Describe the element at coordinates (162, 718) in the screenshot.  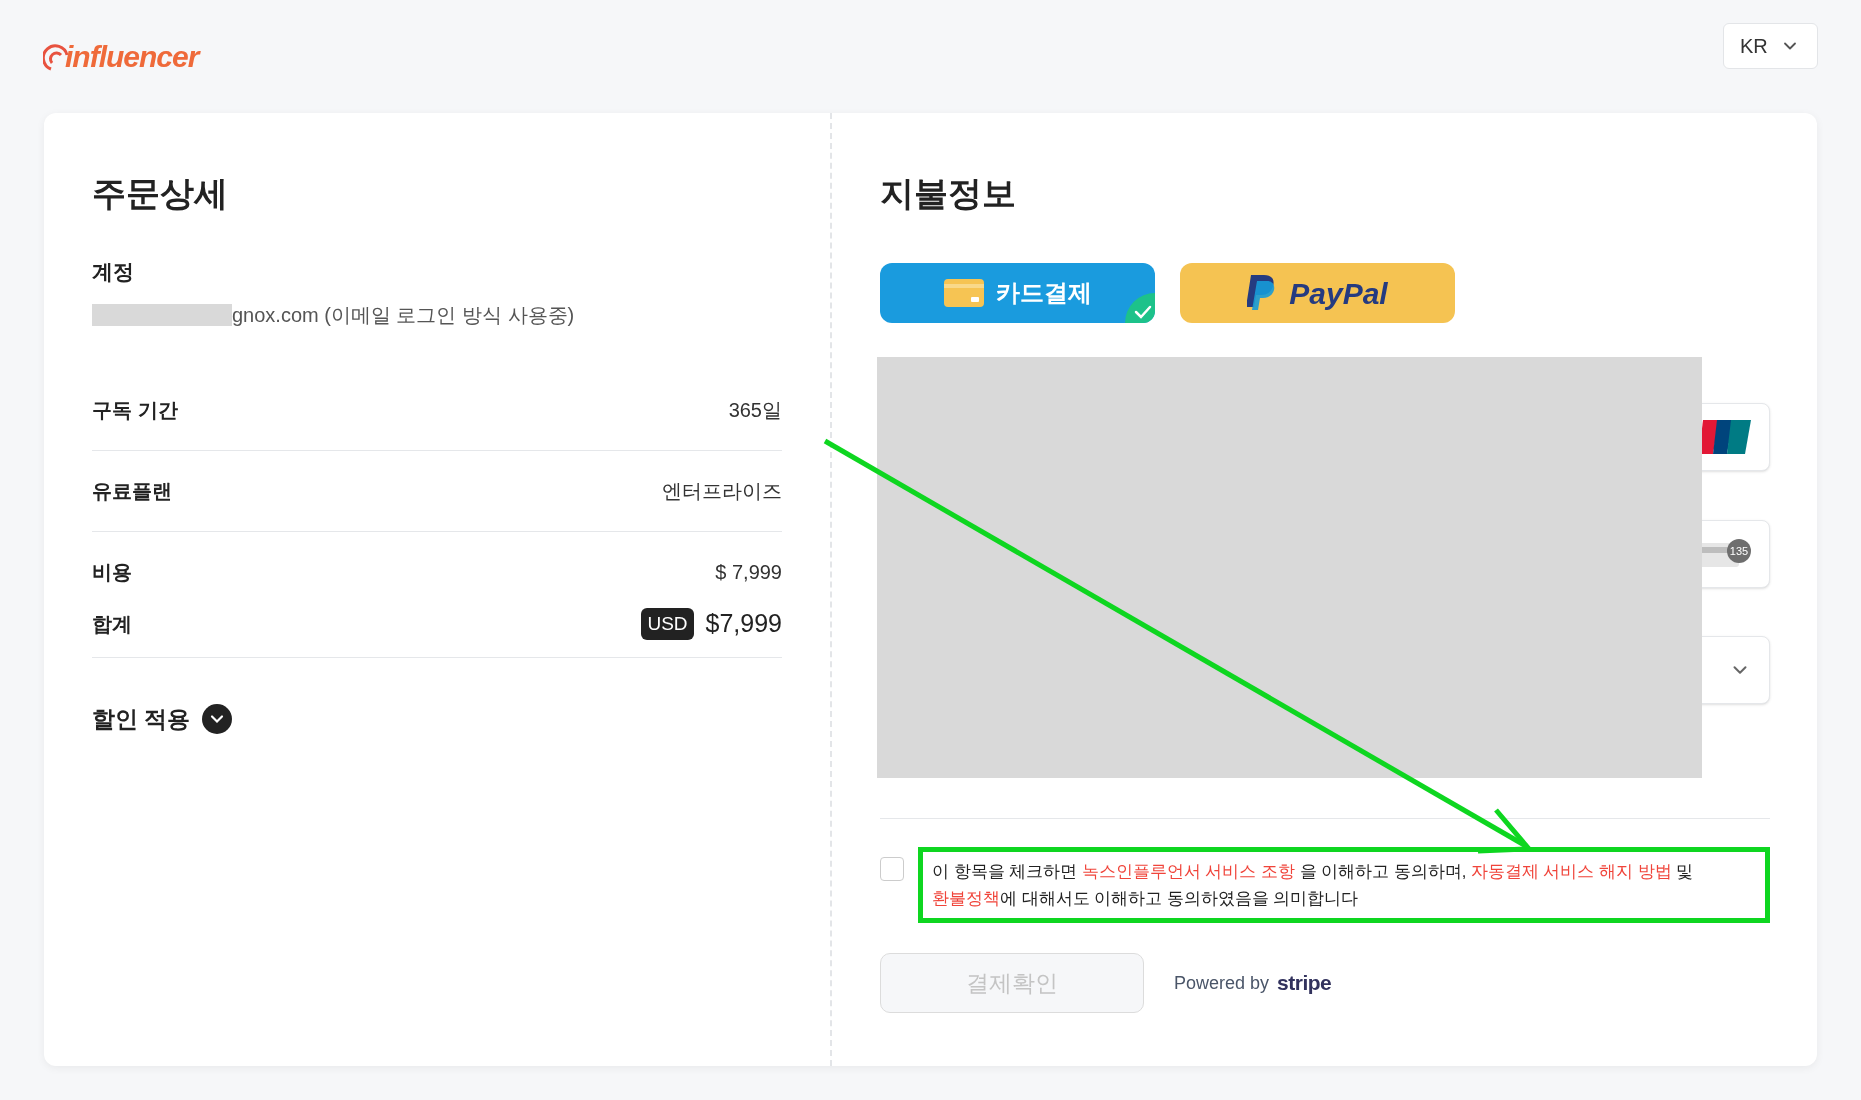
I see `discount-toggle: 할인 적용` at that location.